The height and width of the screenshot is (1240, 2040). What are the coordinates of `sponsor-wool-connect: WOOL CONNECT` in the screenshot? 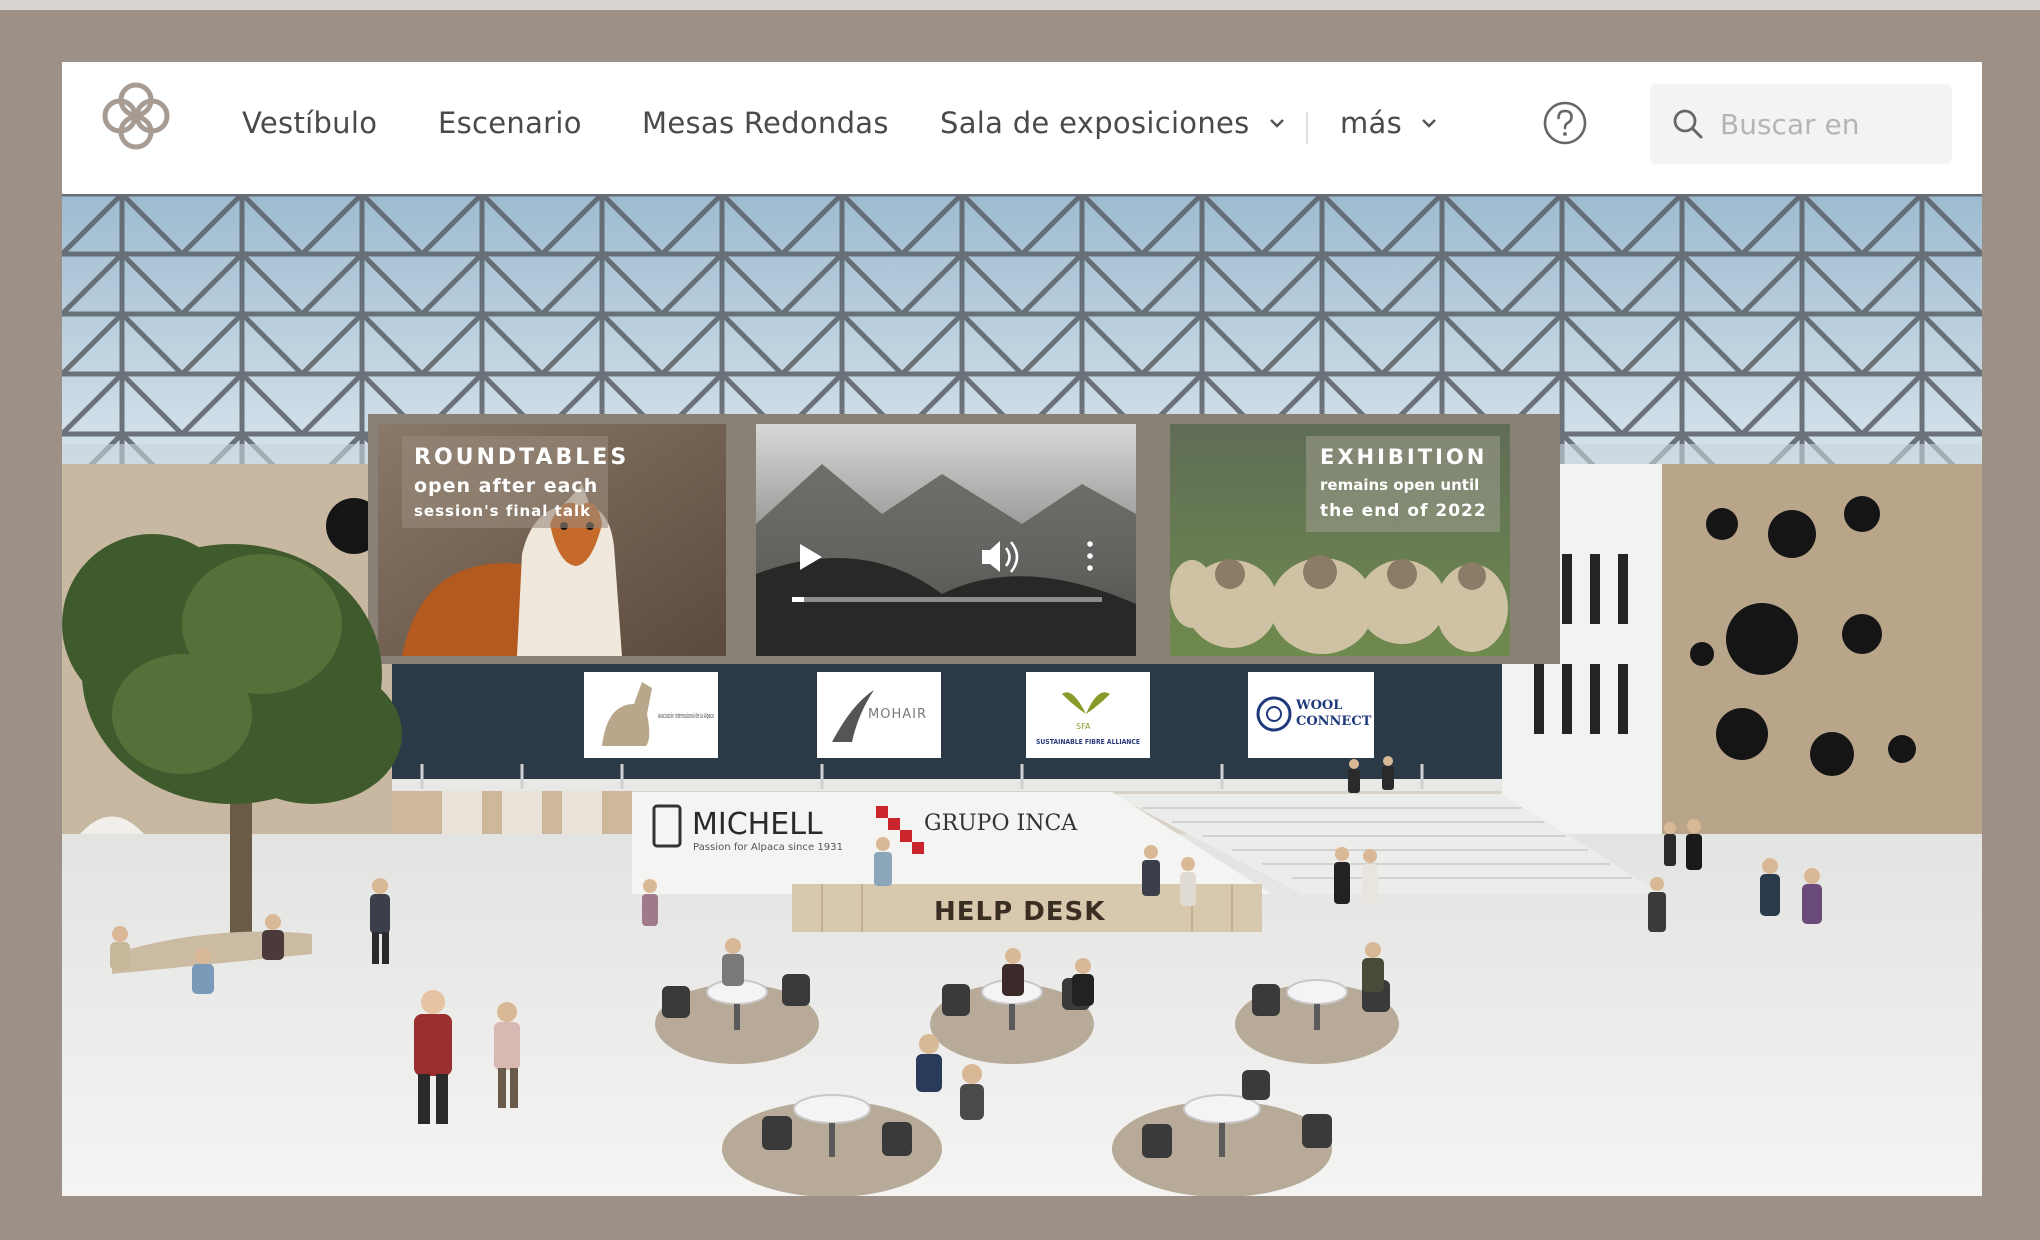 It's located at (1311, 715).